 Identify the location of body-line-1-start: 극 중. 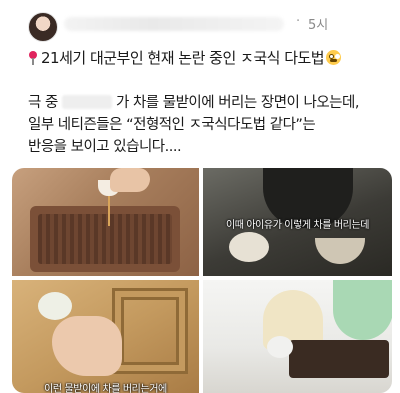
(43, 103).